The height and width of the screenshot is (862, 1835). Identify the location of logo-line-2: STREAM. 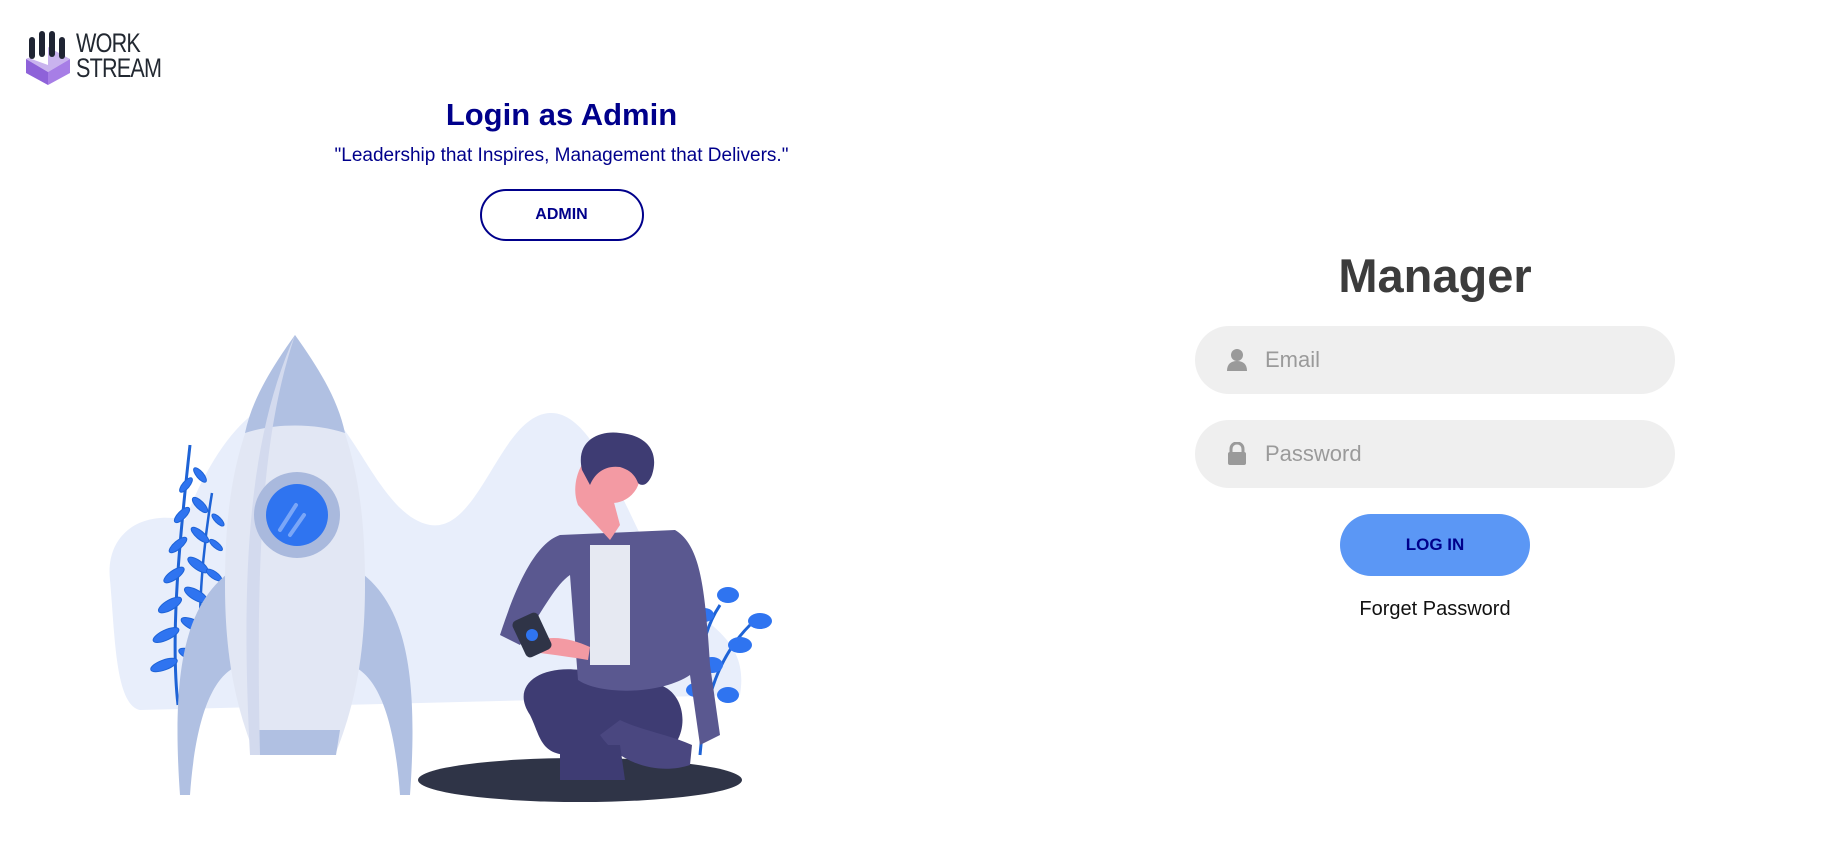
(119, 68).